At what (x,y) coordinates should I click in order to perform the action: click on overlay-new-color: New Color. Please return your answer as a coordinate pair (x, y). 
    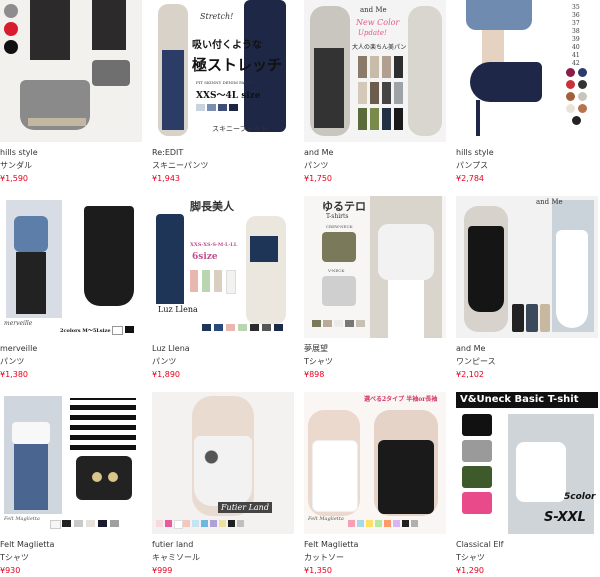
    Looking at the image, I should click on (378, 22).